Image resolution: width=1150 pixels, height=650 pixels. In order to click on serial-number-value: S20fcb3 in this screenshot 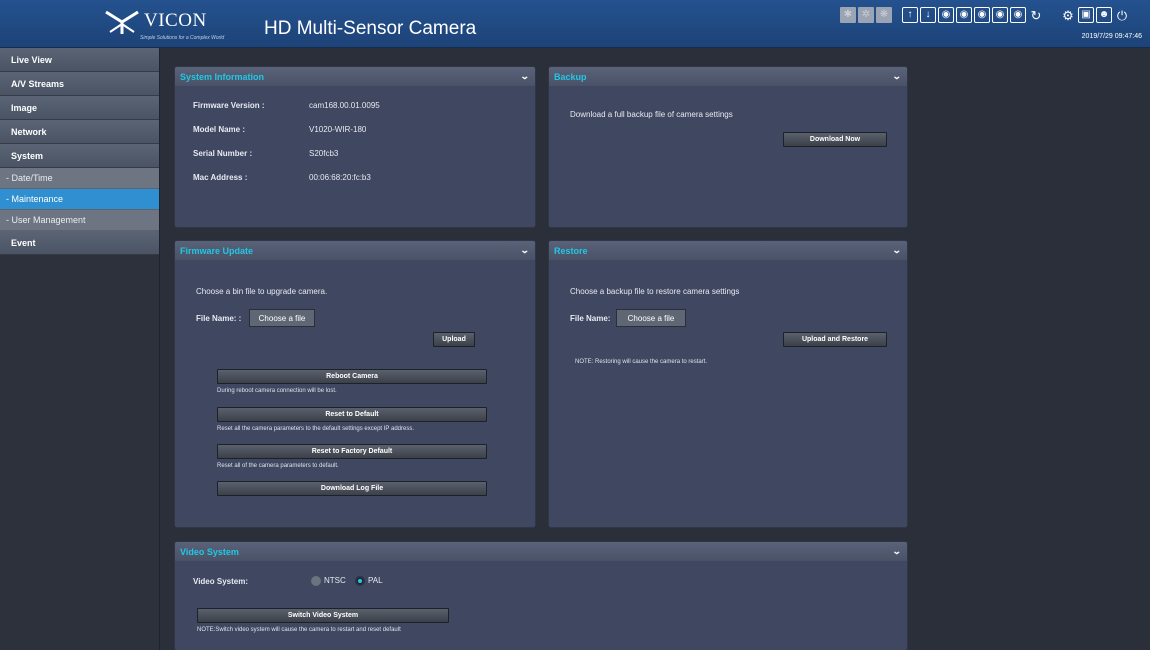, I will do `click(324, 153)`.